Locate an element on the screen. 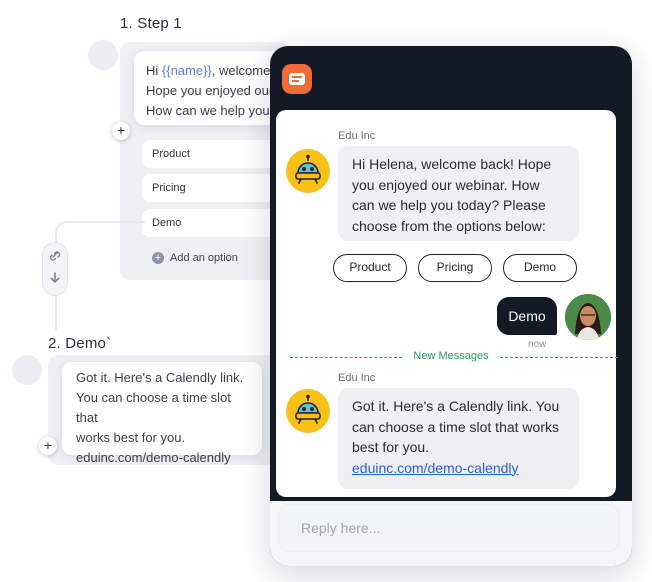 This screenshot has height=582, width=652. sender-name-2: Edu Inc is located at coordinates (357, 378).